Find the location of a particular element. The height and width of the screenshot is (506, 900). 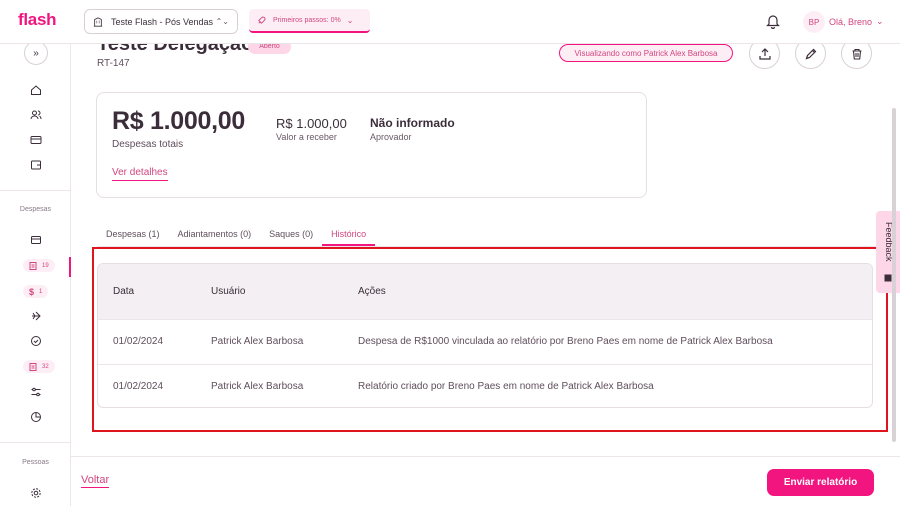

approver-value: Não informado is located at coordinates (412, 123).